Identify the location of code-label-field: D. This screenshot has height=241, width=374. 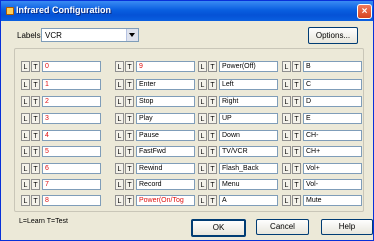
(332, 101).